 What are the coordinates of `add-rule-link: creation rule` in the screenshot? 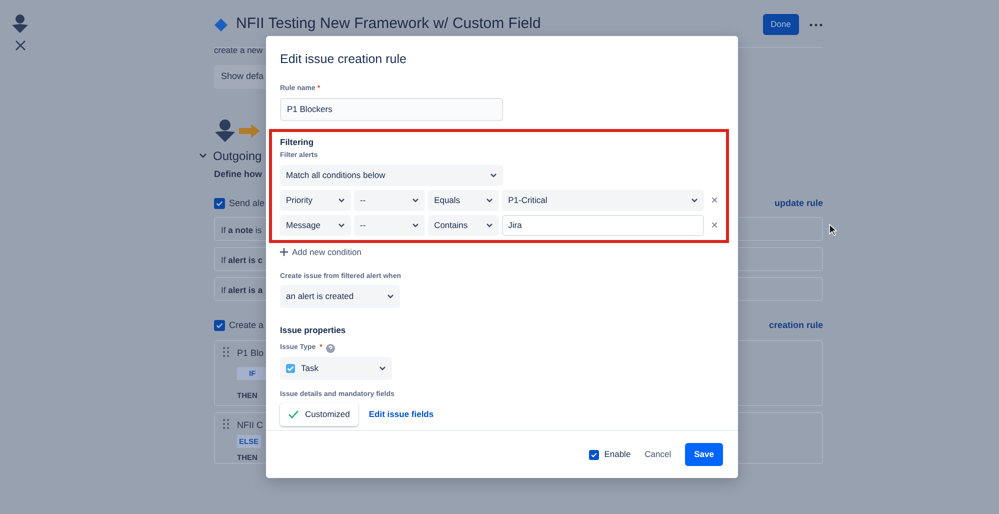 It's located at (795, 325).